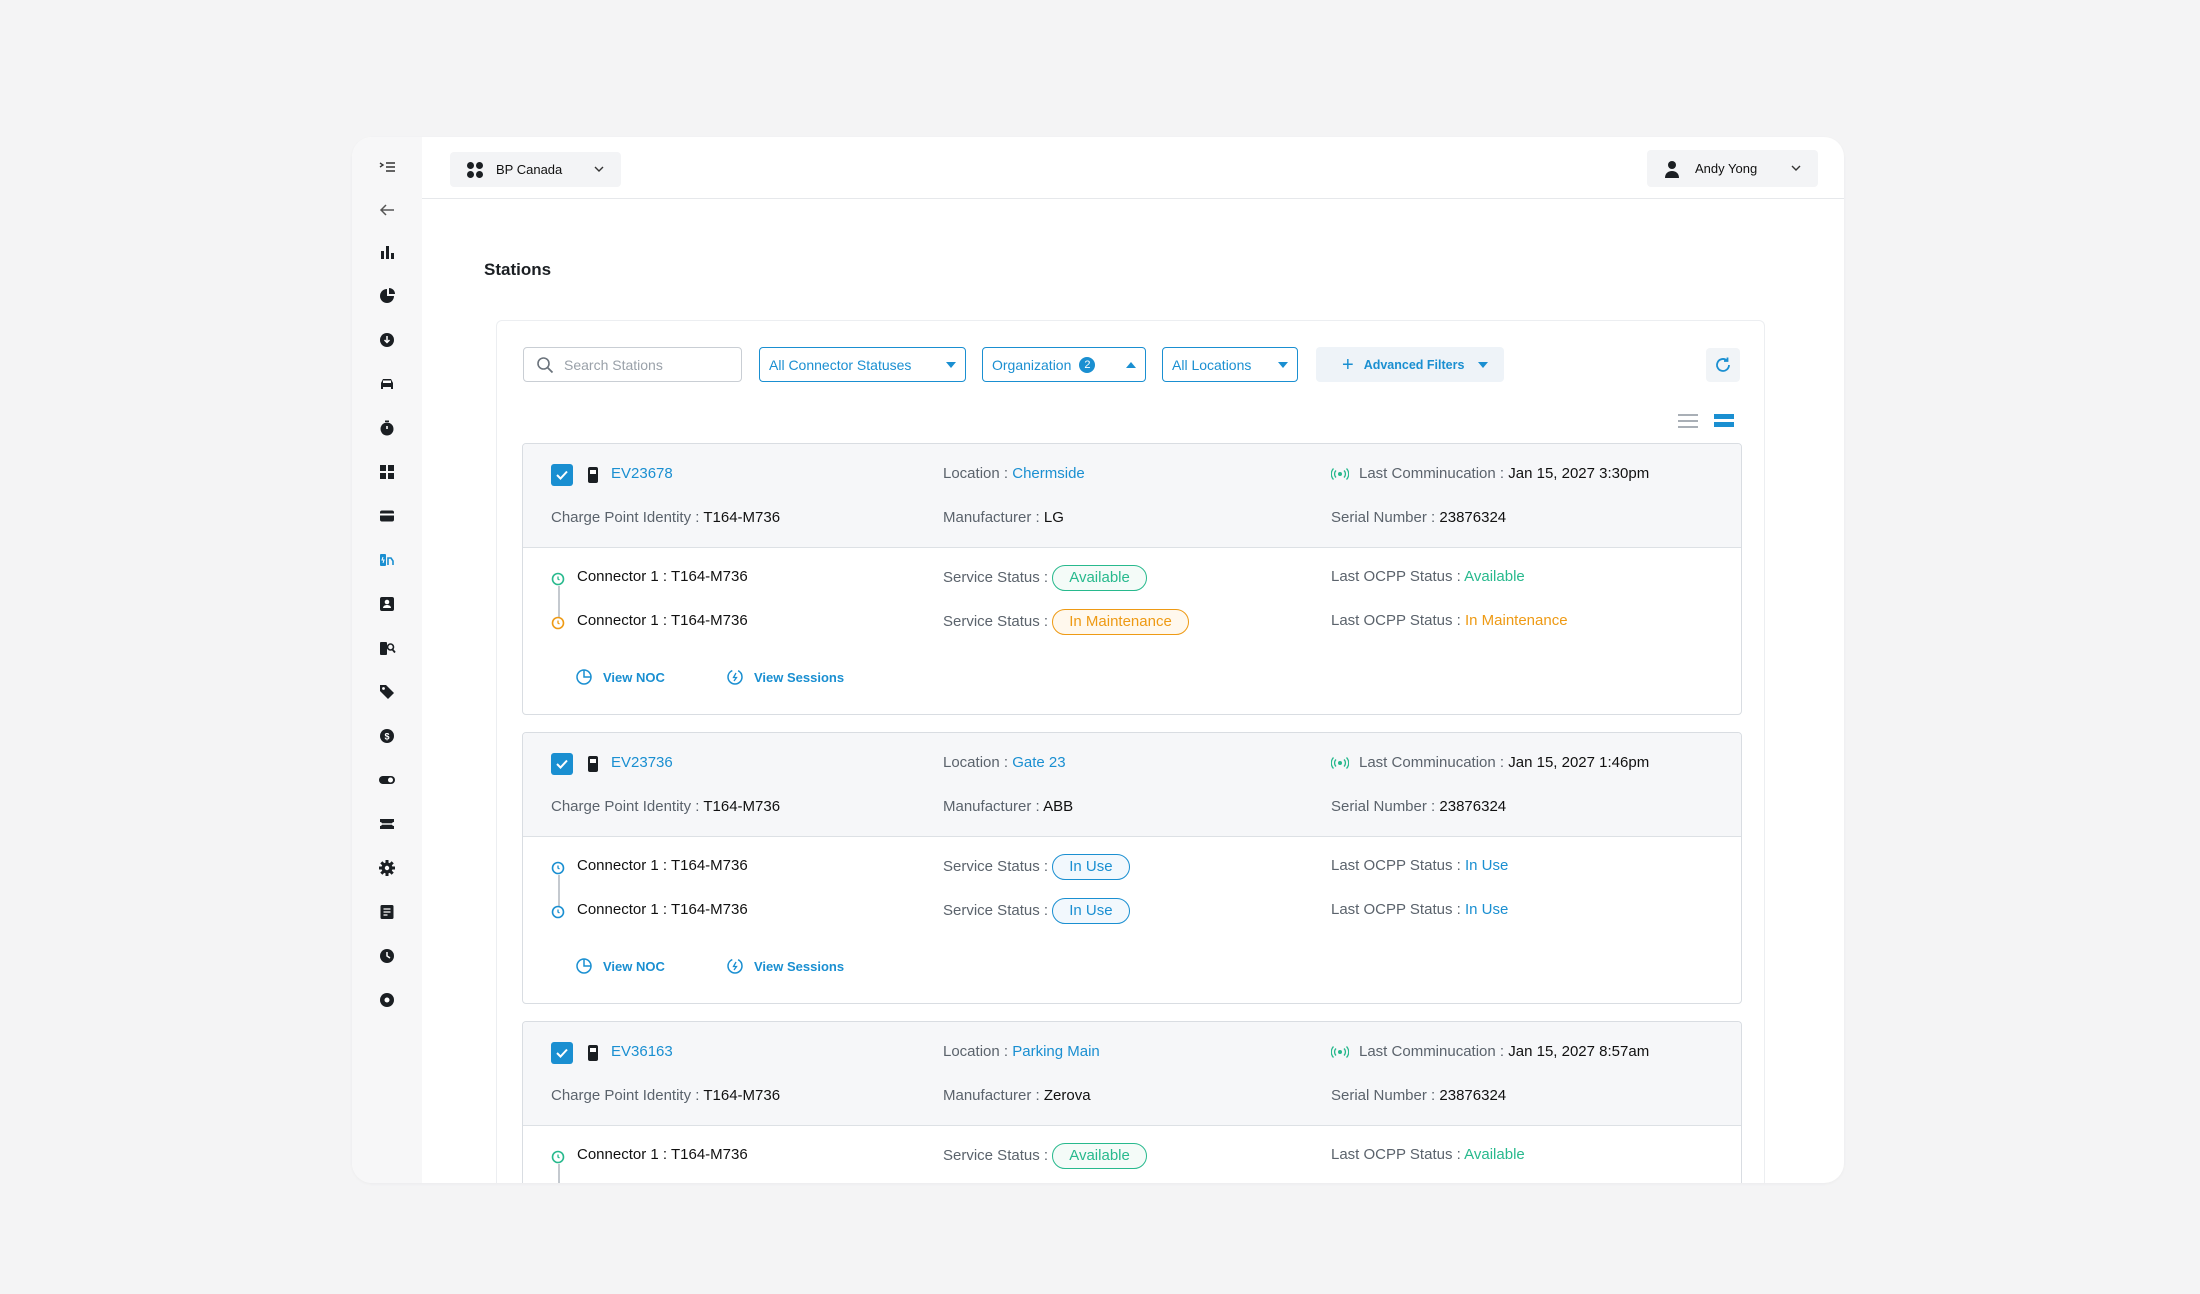 This screenshot has width=2200, height=1294. I want to click on connector-link-line, so click(559, 1173).